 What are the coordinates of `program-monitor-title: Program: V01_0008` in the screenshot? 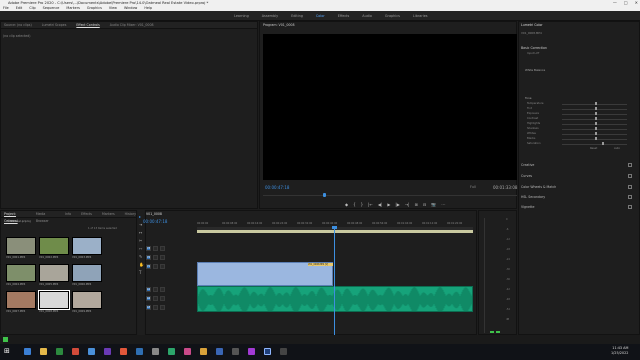 It's located at (278, 25).